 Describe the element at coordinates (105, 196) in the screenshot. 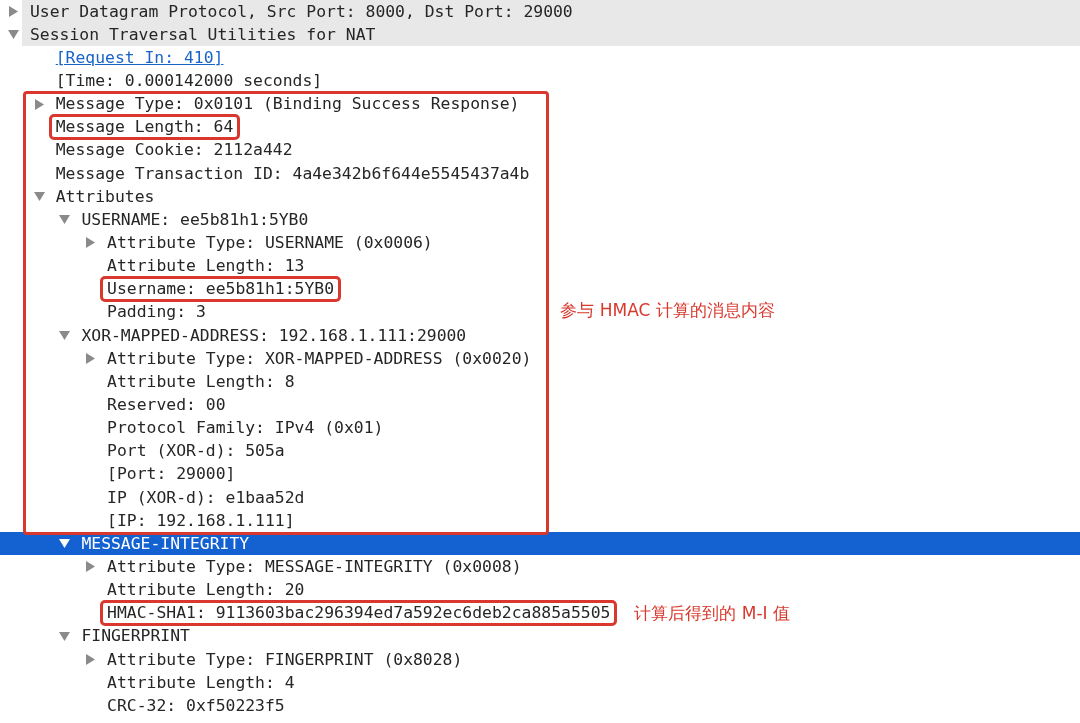

I see `field-text: Attributes` at that location.